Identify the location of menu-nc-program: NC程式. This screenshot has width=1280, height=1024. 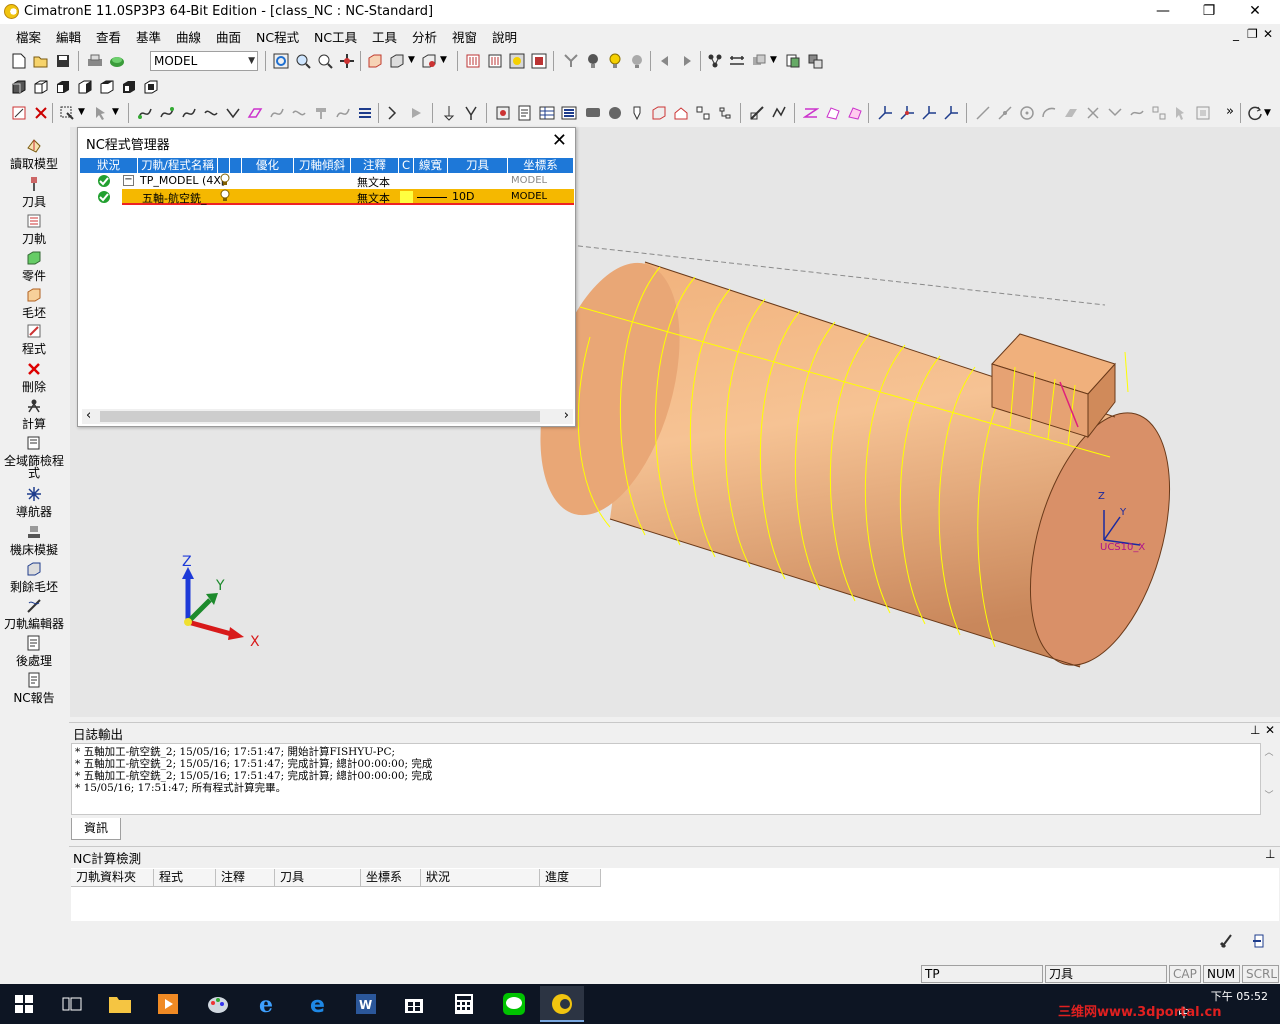
(277, 36).